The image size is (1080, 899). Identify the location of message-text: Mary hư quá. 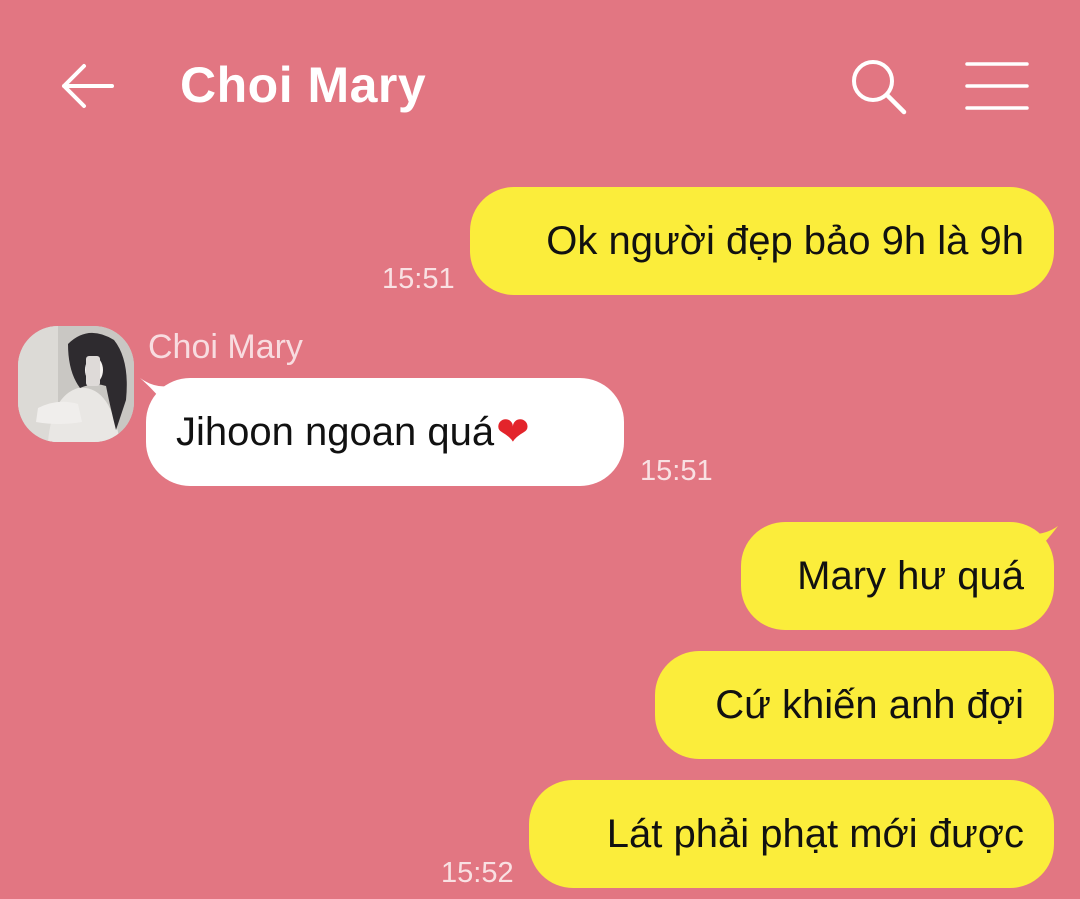
(910, 575).